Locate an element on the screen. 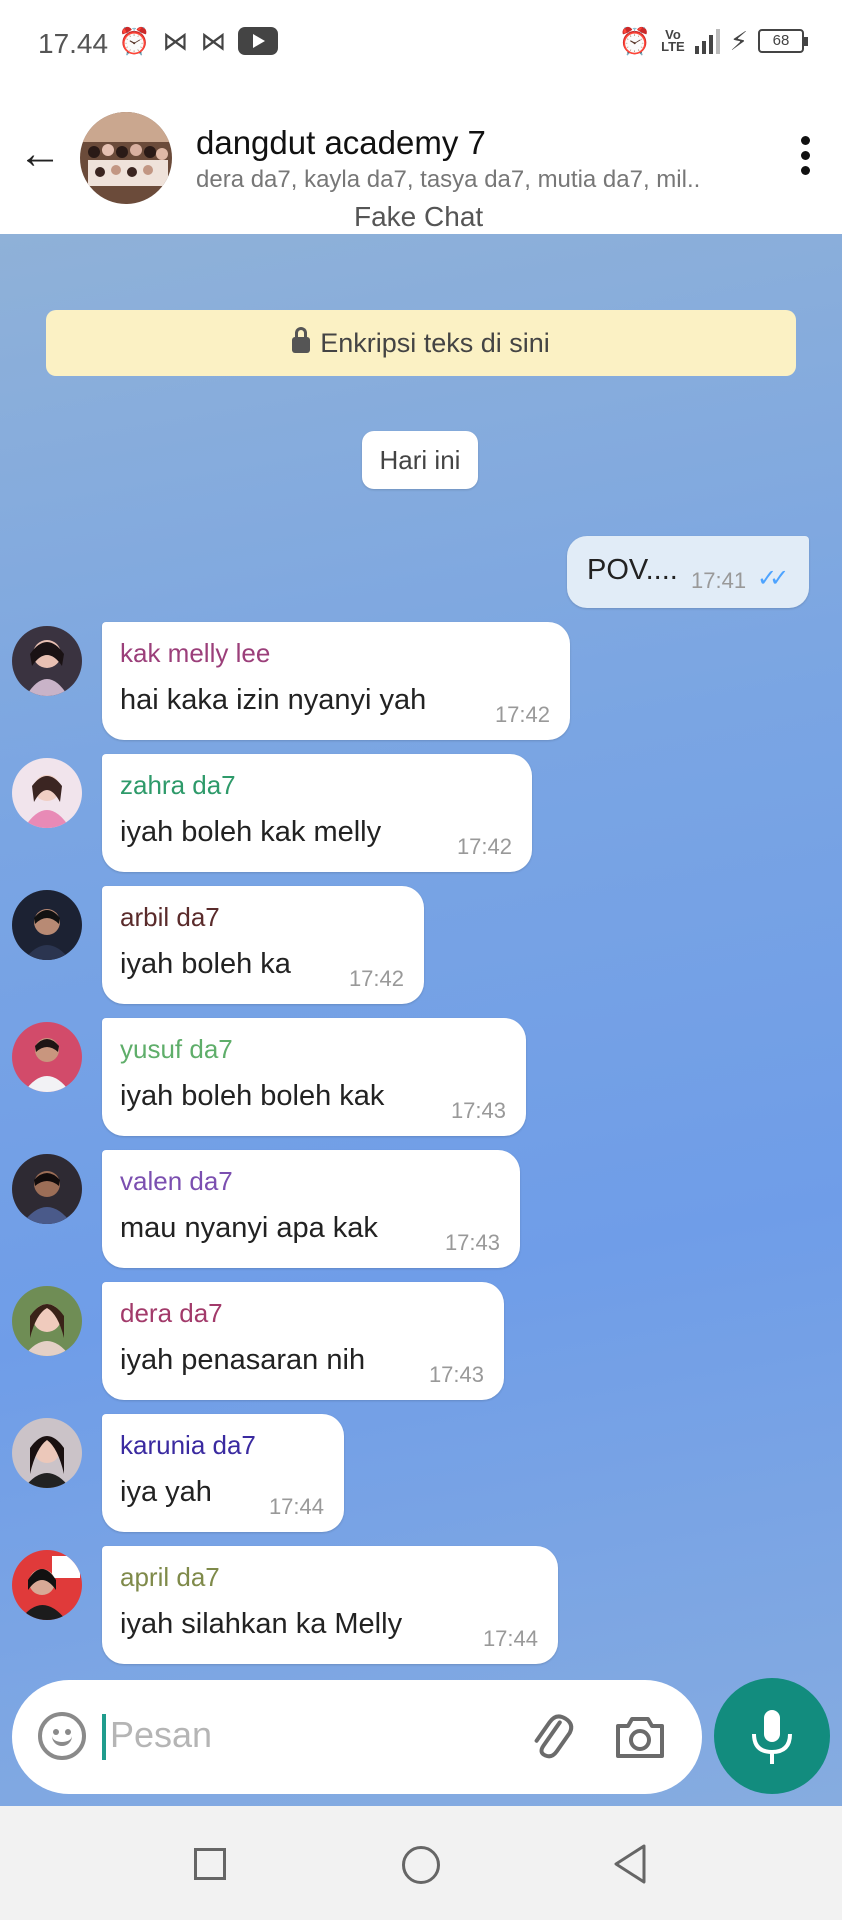  message-text: mau nyanyi apa kak is located at coordinates (249, 1228).